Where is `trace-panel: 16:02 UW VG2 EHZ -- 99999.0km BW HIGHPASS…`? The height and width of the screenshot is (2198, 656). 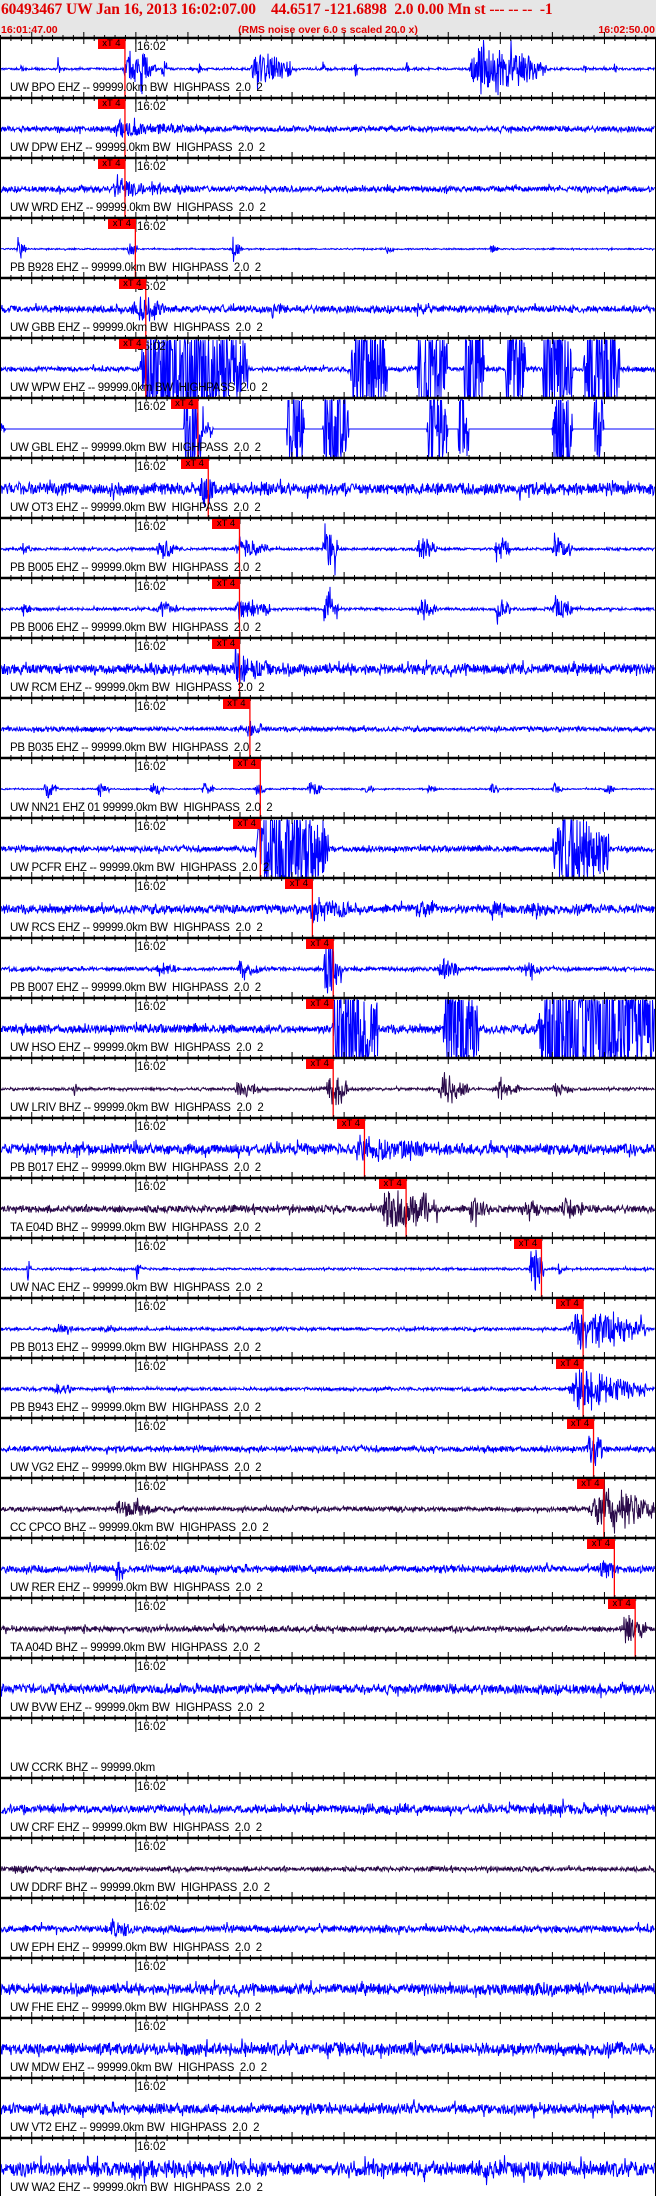
trace-panel: 16:02 UW VG2 EHZ -- 99999.0km BW HIGHPASS… is located at coordinates (328, 1445).